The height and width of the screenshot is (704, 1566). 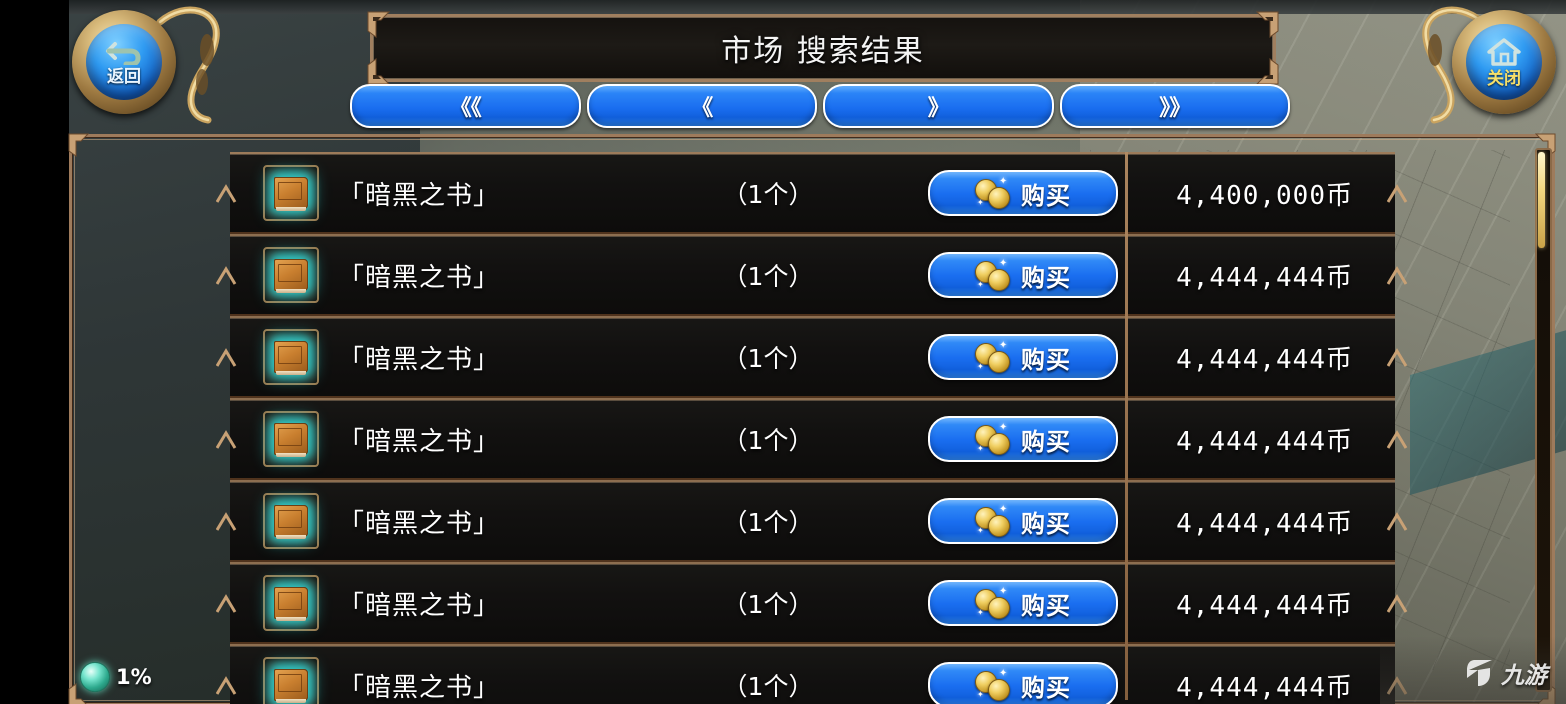 I want to click on close-button: 关闭, so click(x=1504, y=62).